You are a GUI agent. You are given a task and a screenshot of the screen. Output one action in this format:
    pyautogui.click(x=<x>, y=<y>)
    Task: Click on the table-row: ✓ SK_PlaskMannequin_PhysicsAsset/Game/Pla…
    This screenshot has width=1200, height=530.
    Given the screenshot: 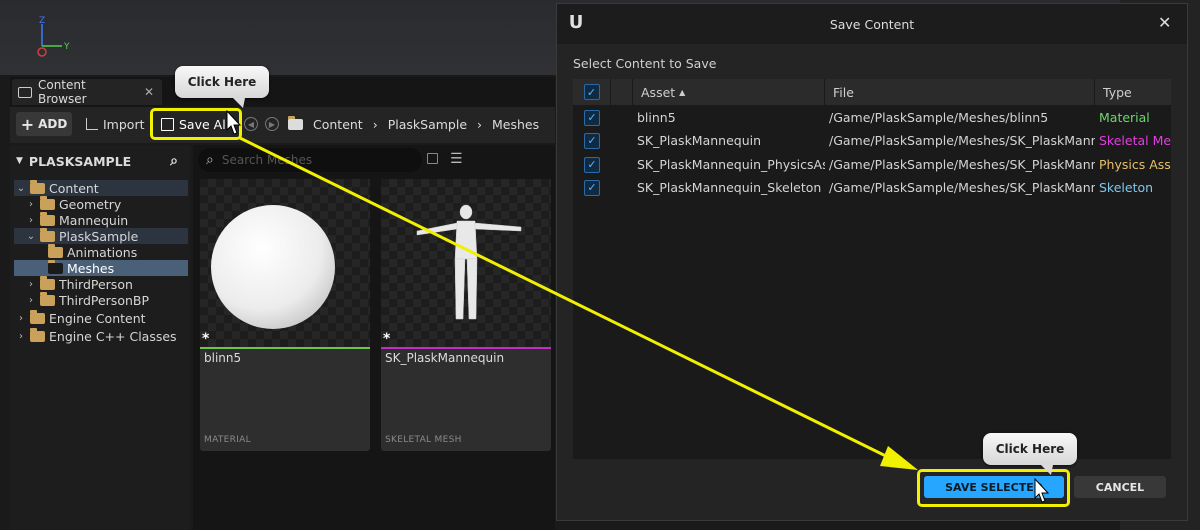 What is the action you would take?
    pyautogui.click(x=872, y=164)
    